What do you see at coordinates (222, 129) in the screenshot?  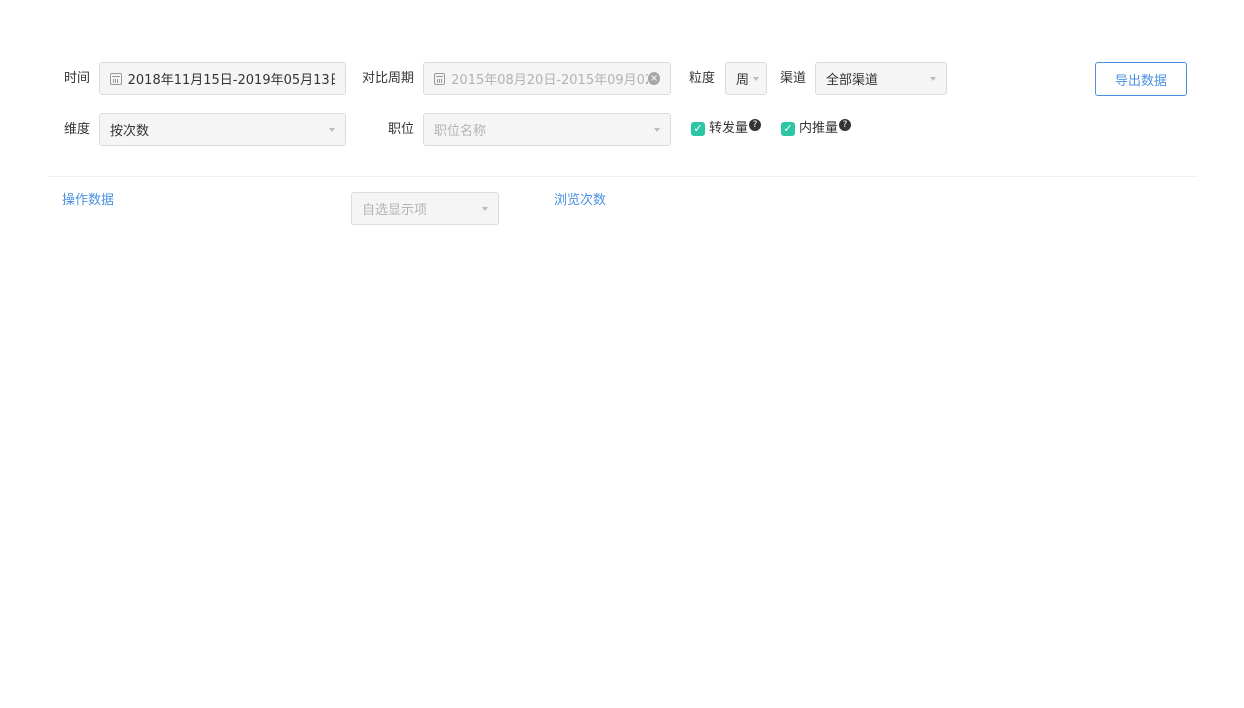 I see `dimension-select: 按次数` at bounding box center [222, 129].